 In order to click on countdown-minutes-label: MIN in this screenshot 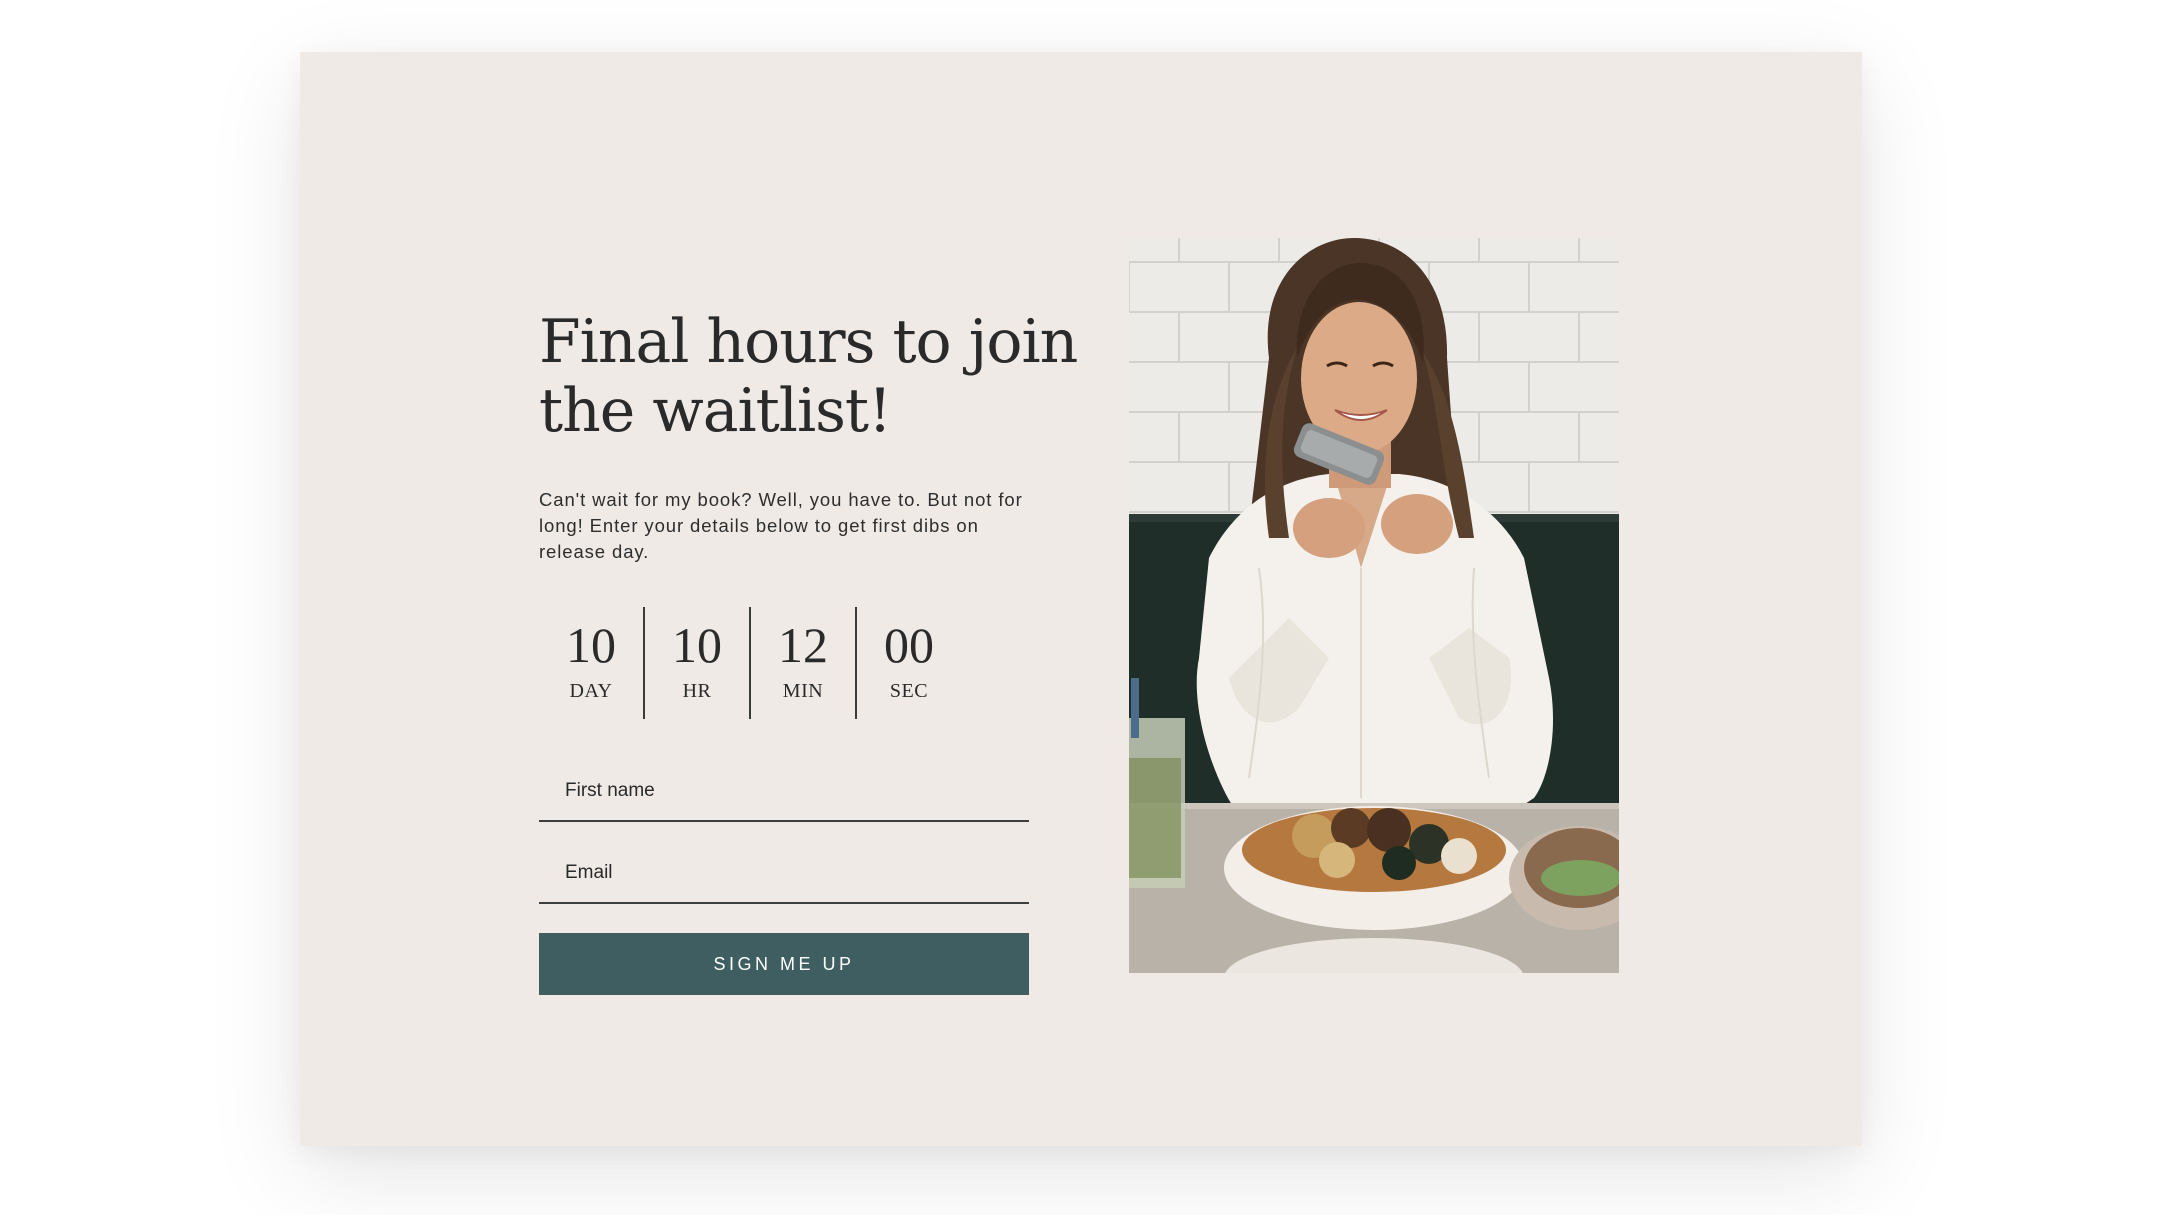, I will do `click(803, 691)`.